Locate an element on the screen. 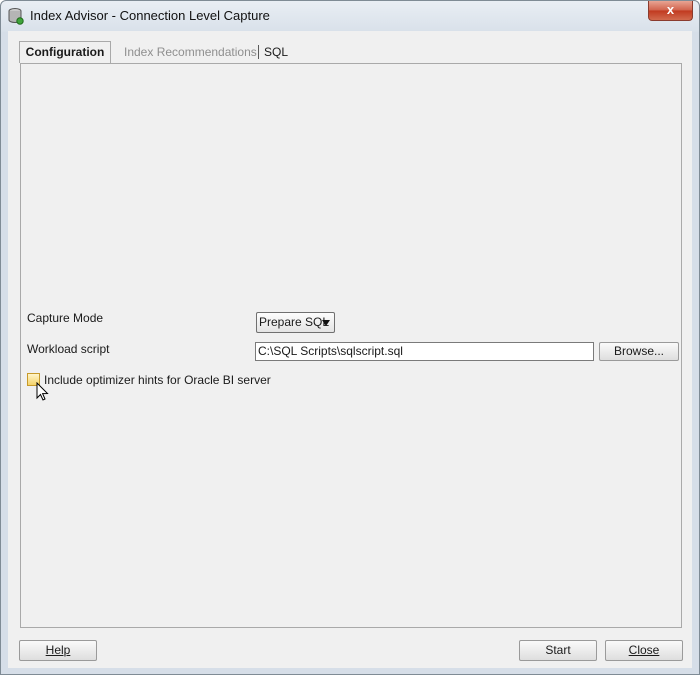 The height and width of the screenshot is (675, 700). workload-script-input: C:\SQL Scripts\sqlscript.sql is located at coordinates (424, 351).